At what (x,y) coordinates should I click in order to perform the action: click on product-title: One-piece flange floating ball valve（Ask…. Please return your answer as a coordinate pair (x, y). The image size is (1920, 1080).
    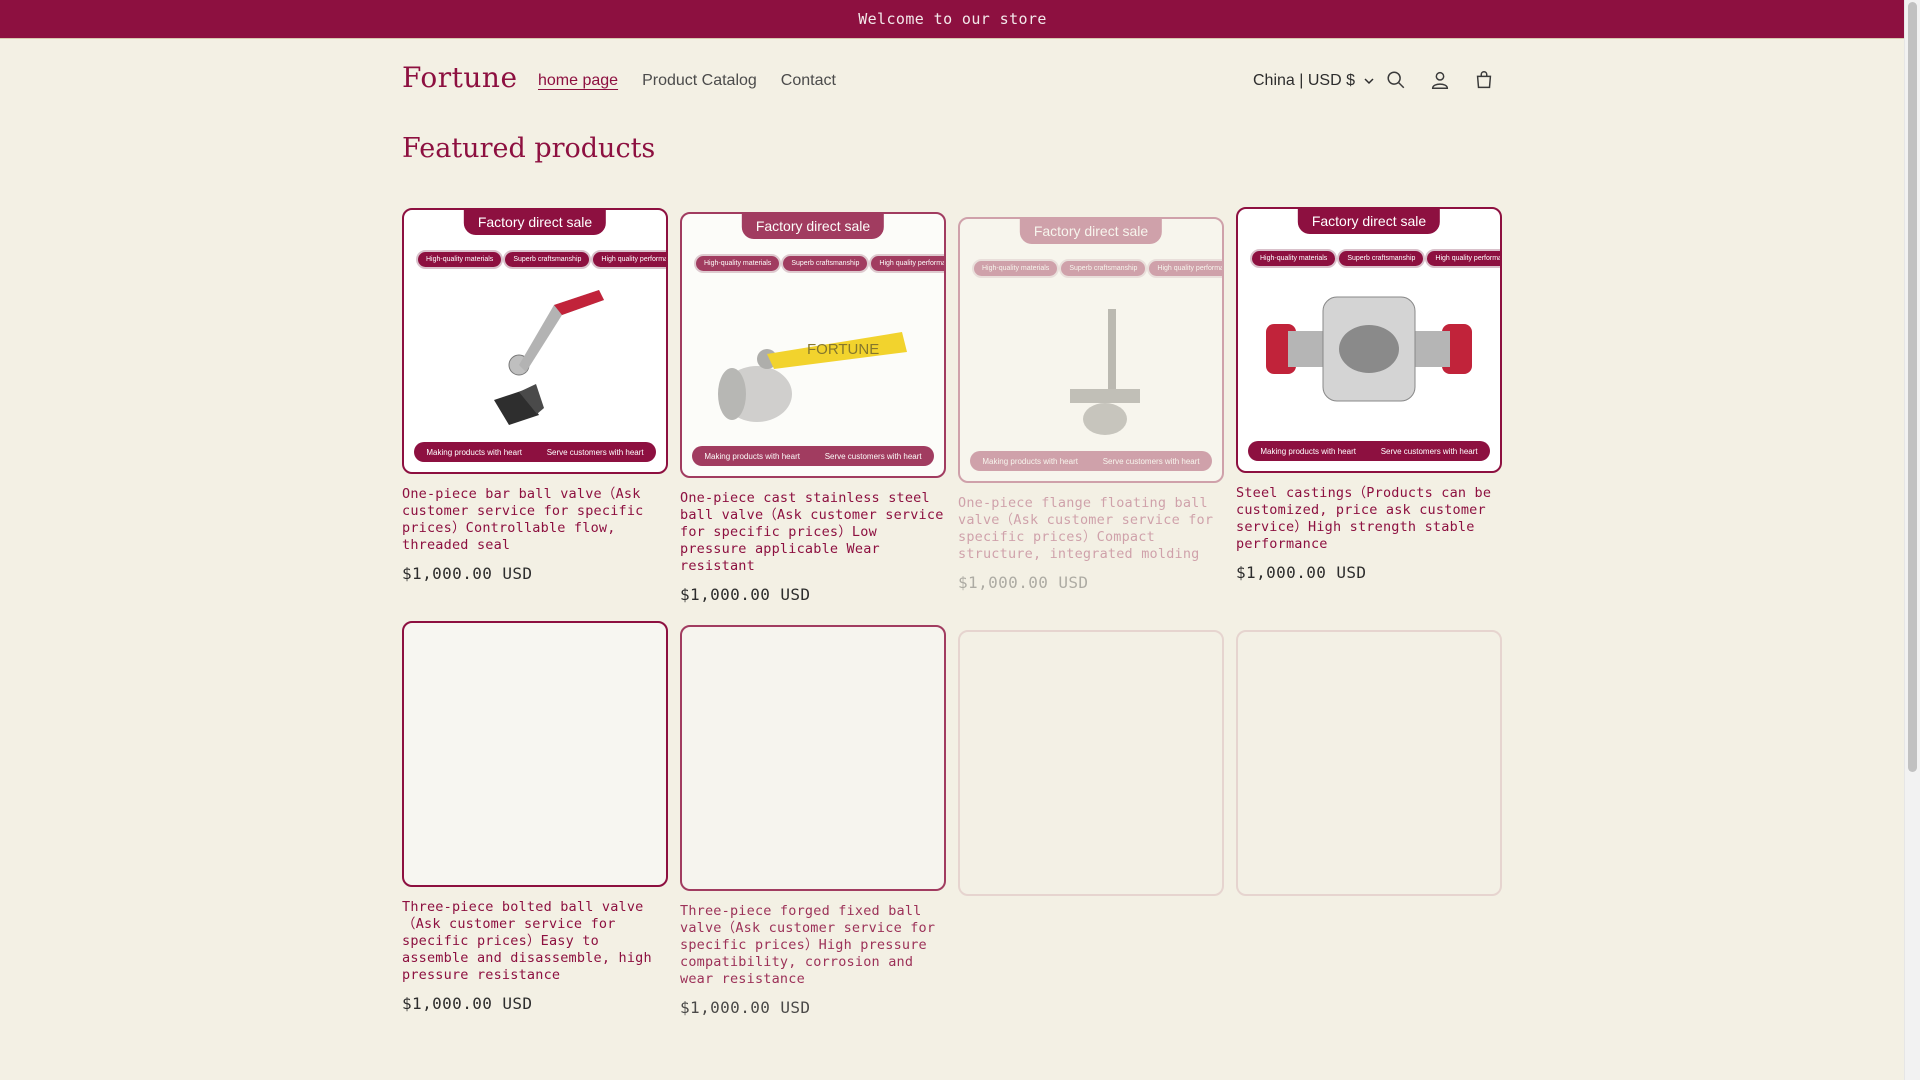
    Looking at the image, I should click on (1091, 529).